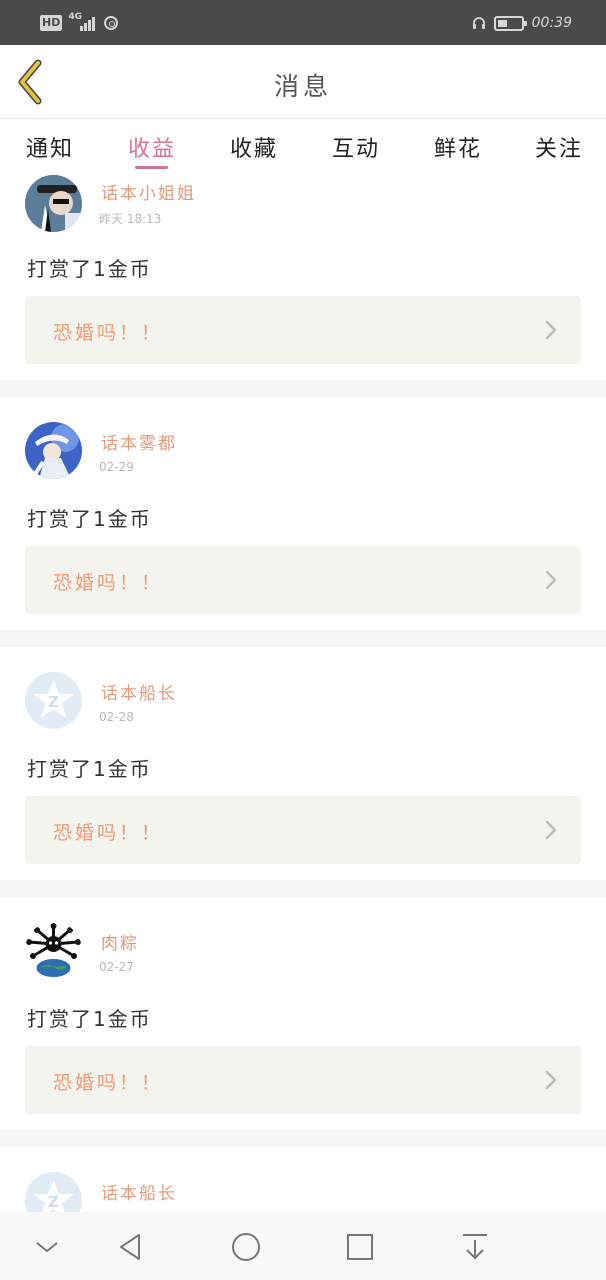 The width and height of the screenshot is (606, 1280). Describe the element at coordinates (120, 941) in the screenshot. I see `username: 肉粽` at that location.